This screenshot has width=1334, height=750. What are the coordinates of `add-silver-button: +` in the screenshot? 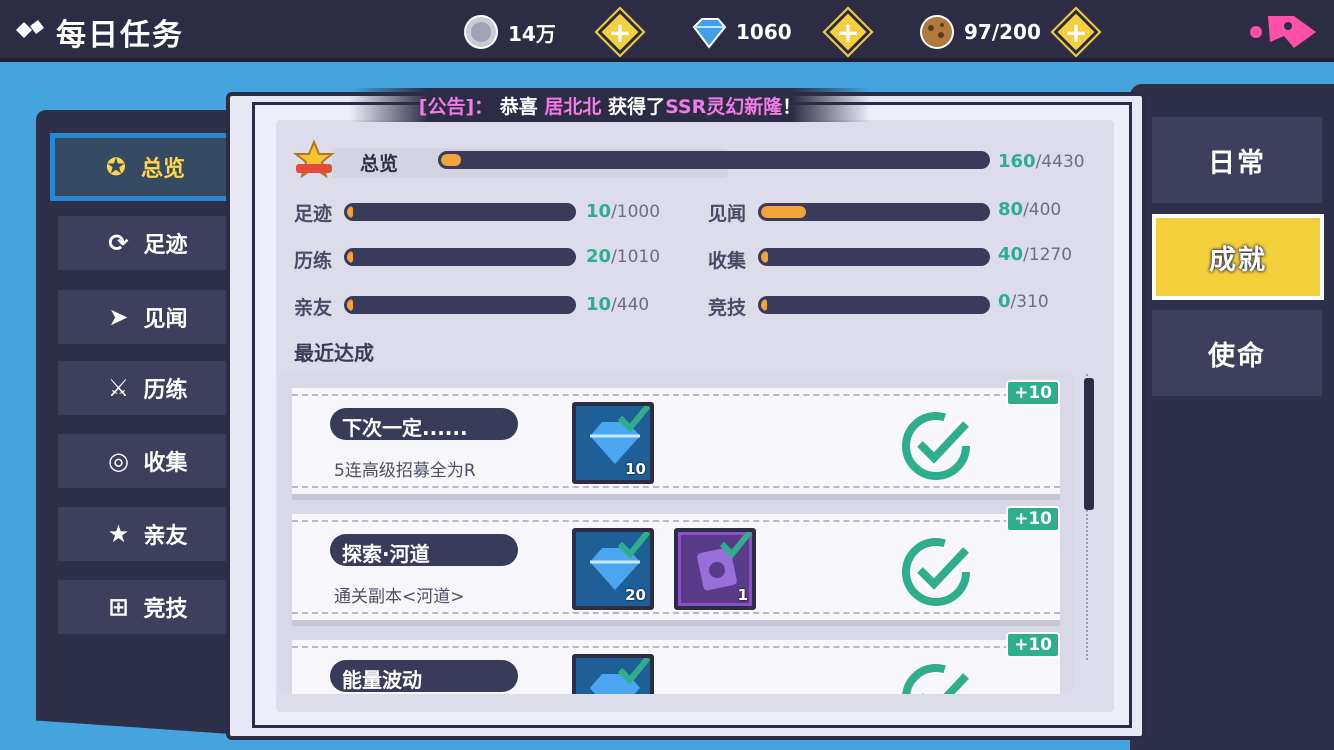 It's located at (620, 32).